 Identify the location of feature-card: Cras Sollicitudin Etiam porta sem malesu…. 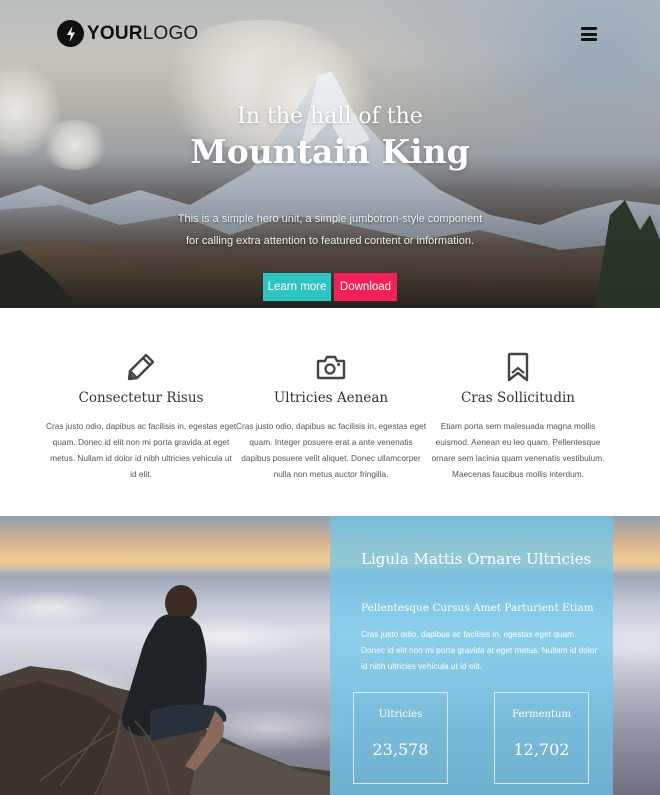
(518, 417).